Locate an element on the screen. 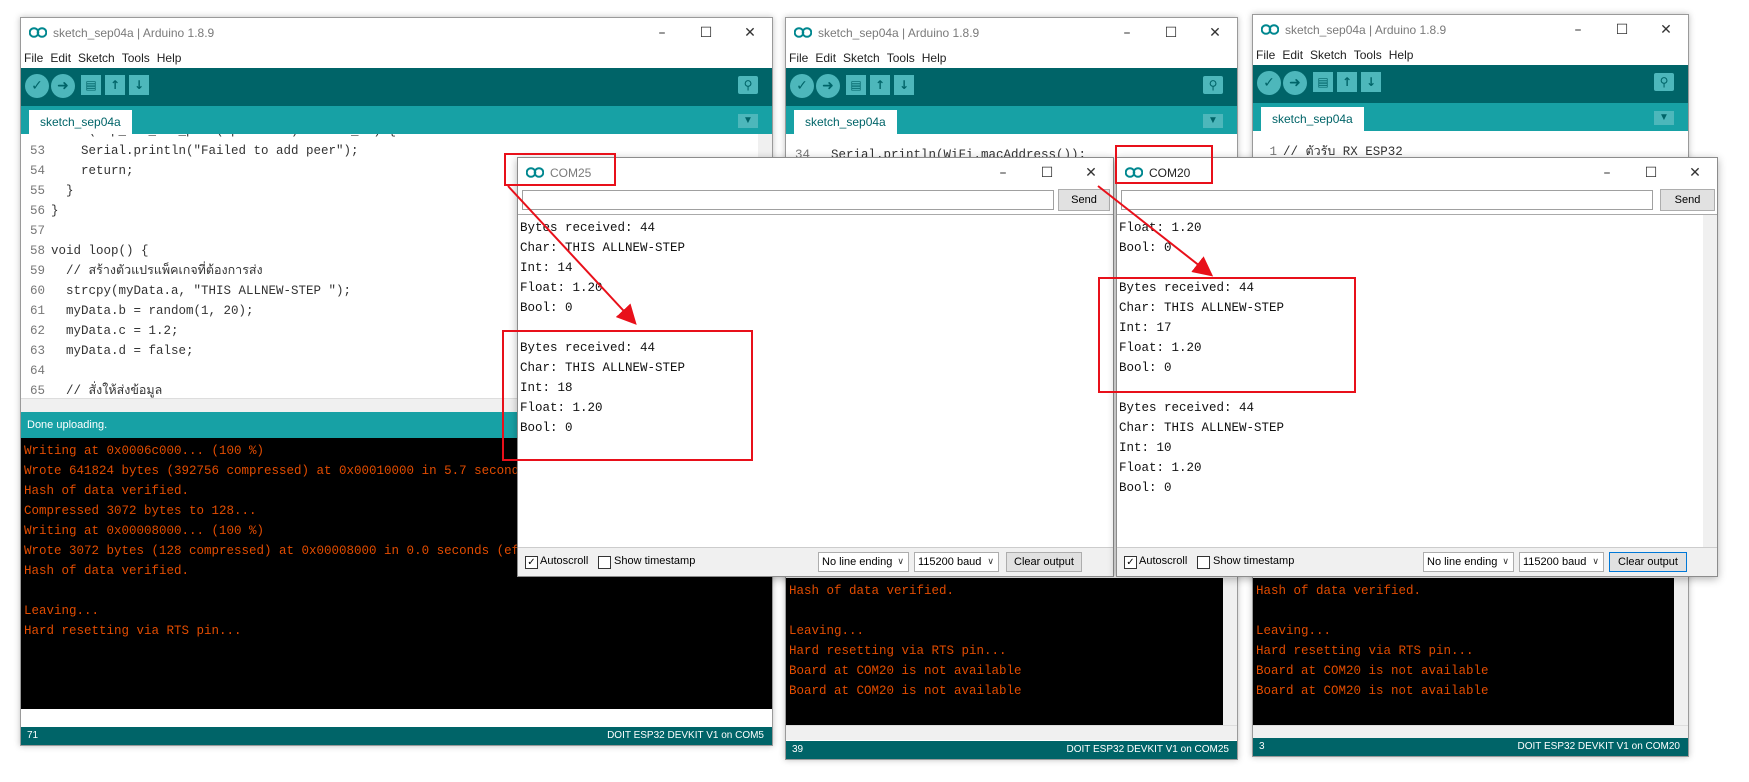 The image size is (1749, 782). board-info: DOIT ESP32 DEVKIT V1 on COM20 is located at coordinates (1598, 746).